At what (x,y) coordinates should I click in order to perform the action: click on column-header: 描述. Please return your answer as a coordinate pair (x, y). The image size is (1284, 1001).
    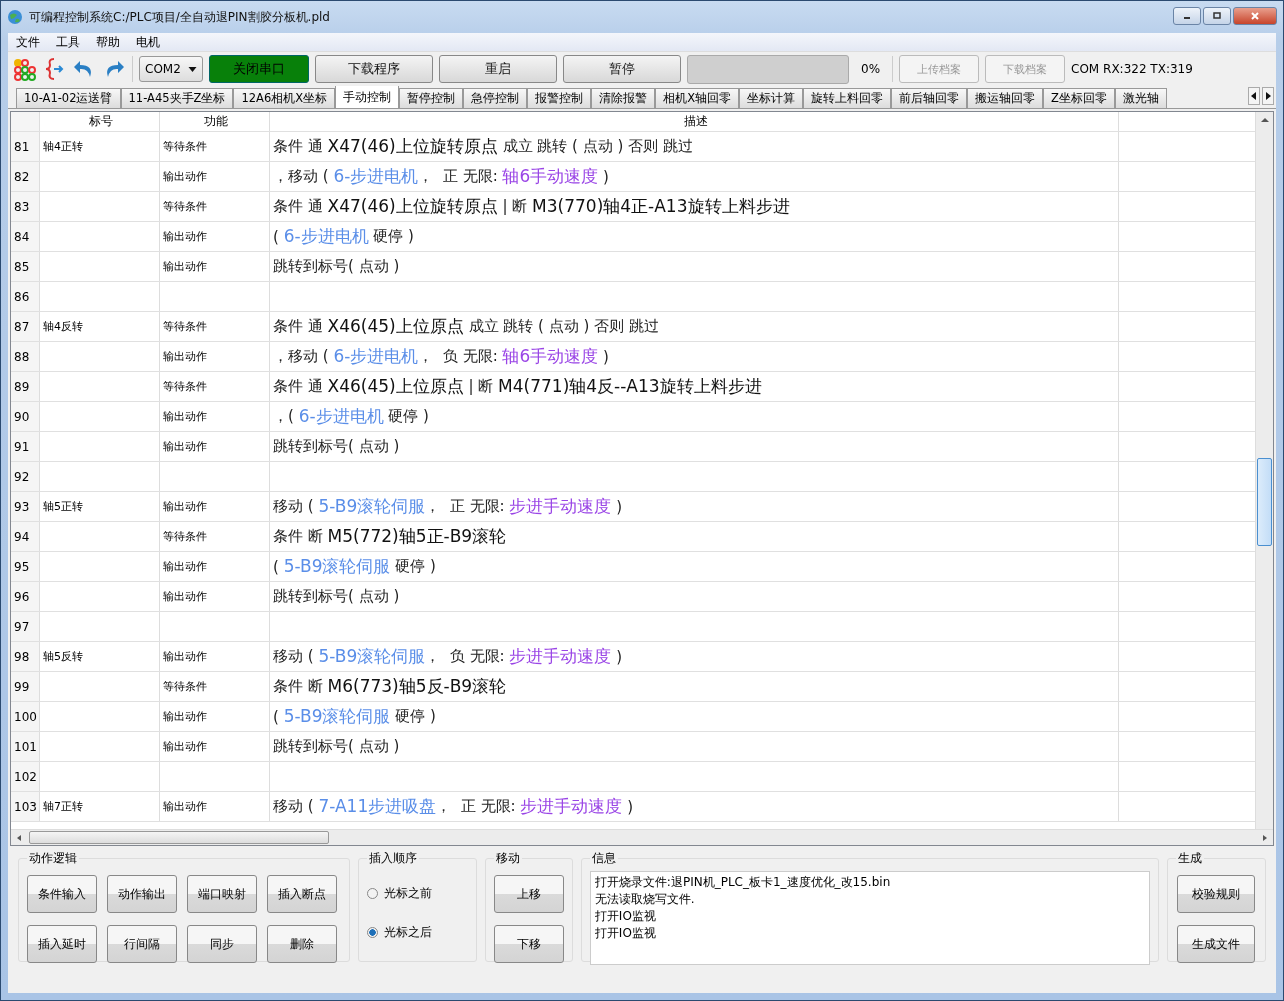
    Looking at the image, I should click on (694, 121).